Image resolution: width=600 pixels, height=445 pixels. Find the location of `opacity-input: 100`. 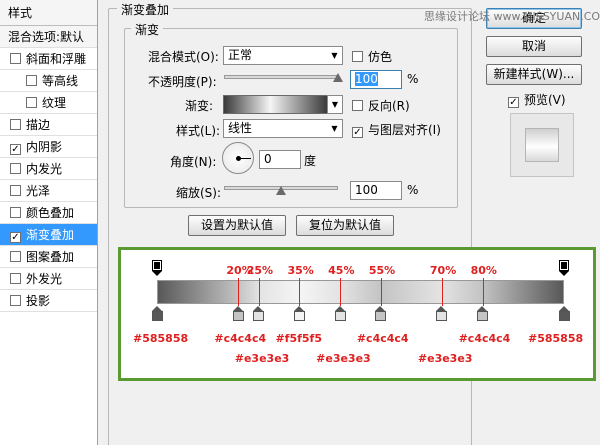

opacity-input: 100 is located at coordinates (376, 79).